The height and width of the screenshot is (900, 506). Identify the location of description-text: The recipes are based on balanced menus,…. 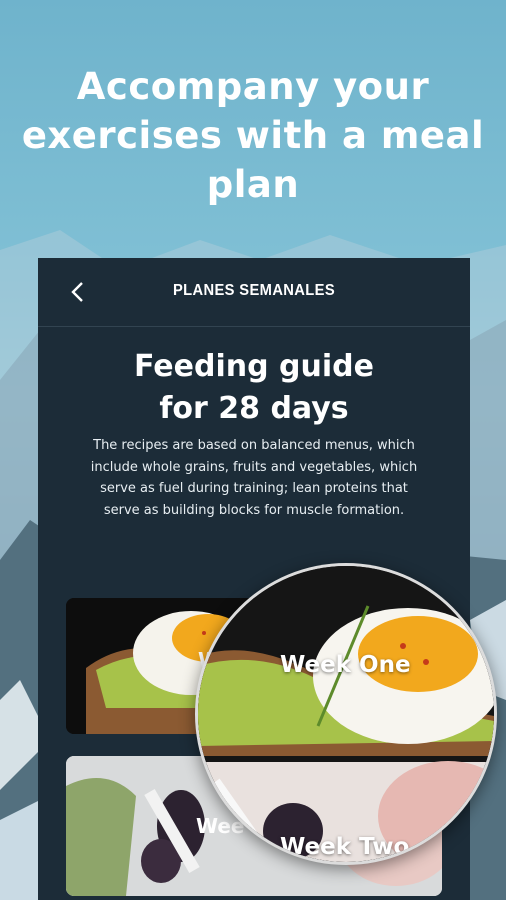
(254, 478).